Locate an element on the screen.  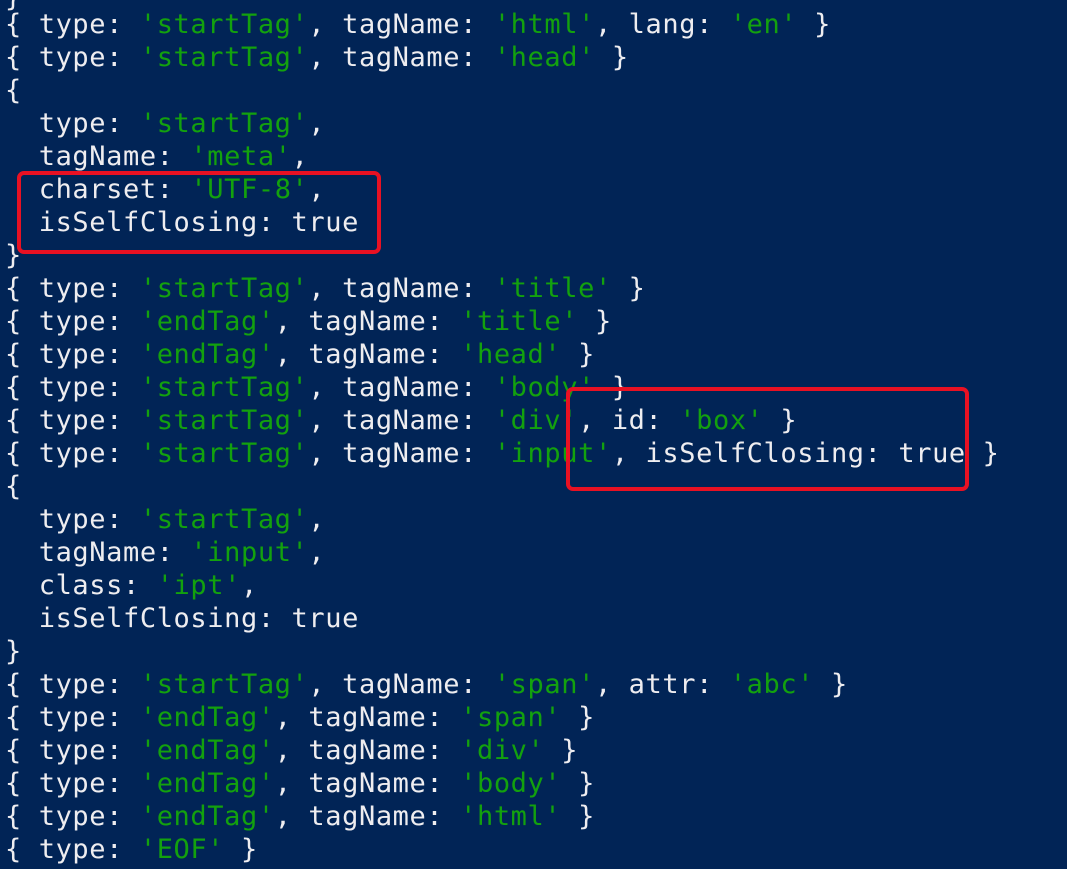
code-token: class: is located at coordinates (81, 585).